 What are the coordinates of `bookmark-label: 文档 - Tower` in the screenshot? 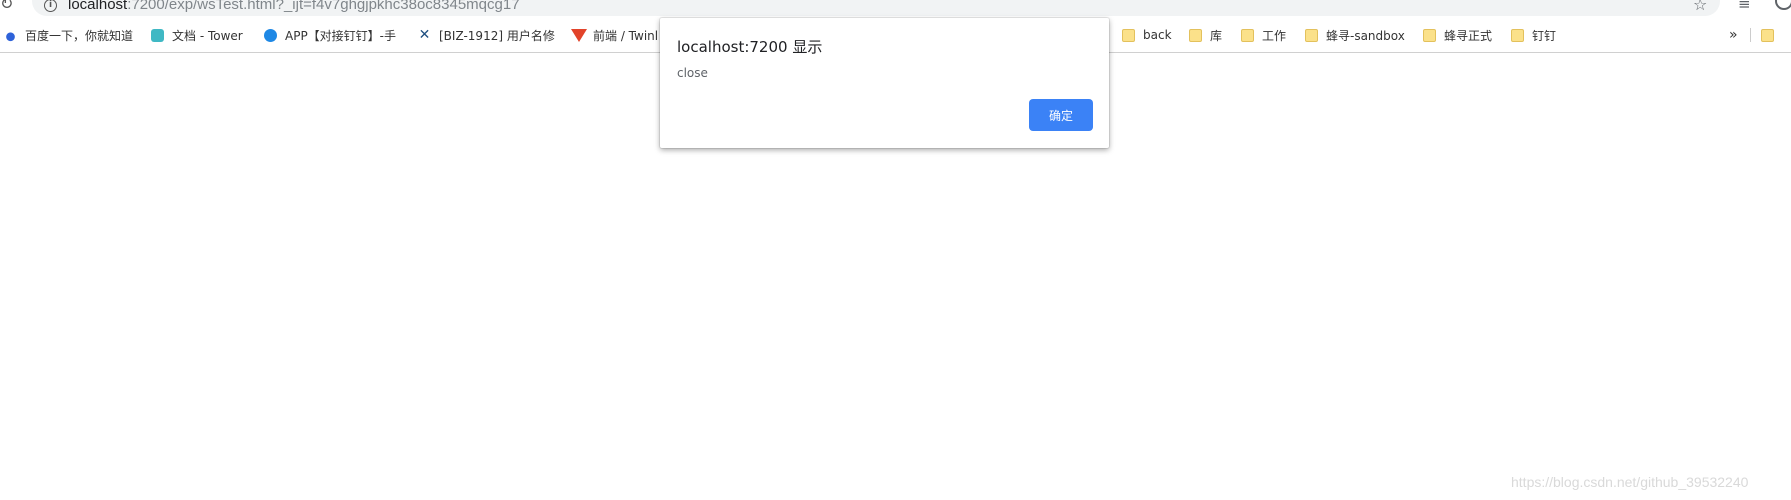 It's located at (207, 35).